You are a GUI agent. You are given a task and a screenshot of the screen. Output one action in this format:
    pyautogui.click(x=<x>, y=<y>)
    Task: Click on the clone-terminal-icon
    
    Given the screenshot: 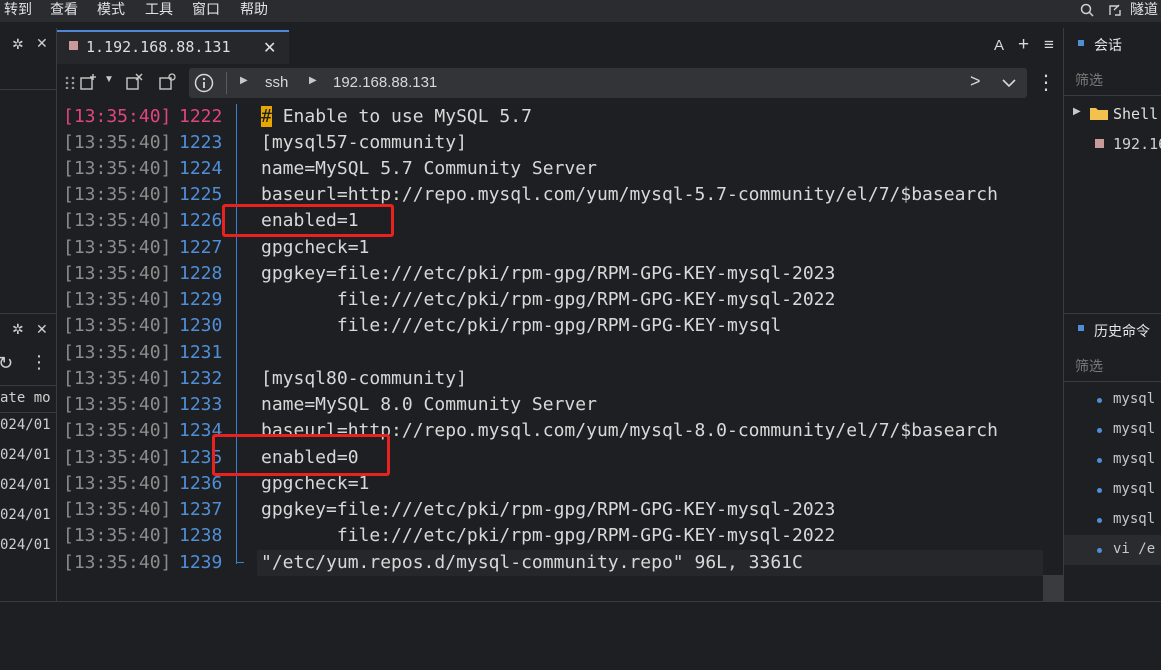 What is the action you would take?
    pyautogui.click(x=167, y=82)
    